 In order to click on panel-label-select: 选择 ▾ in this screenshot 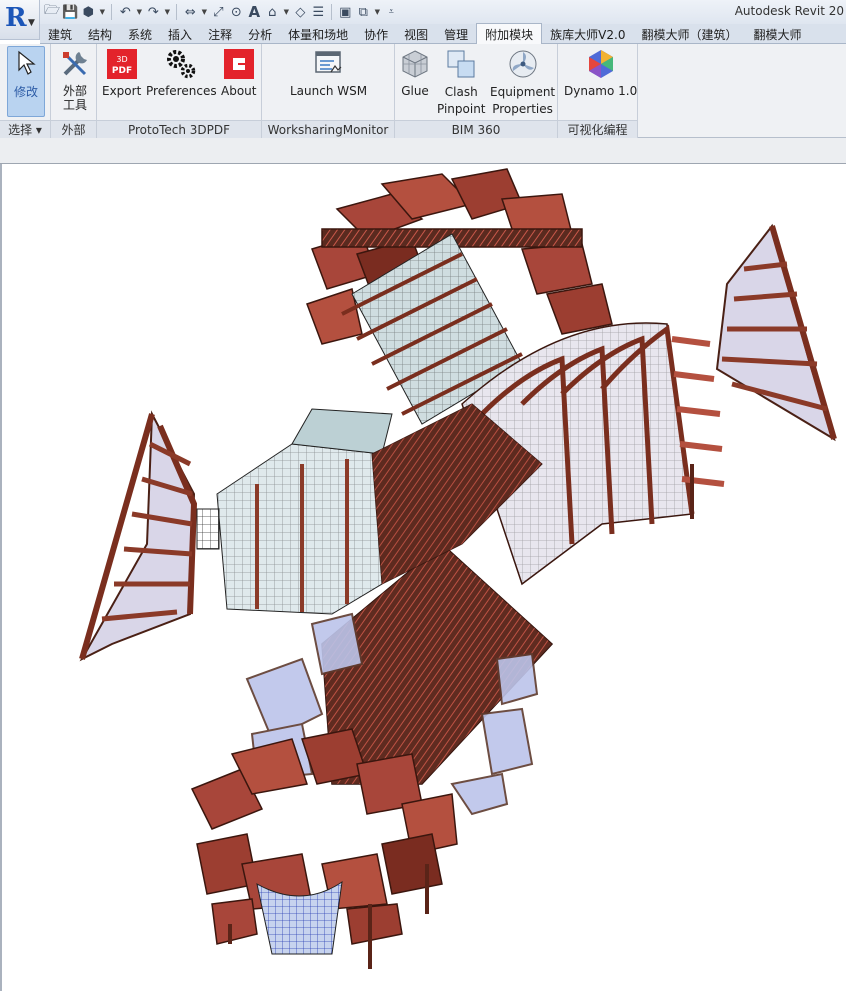, I will do `click(25, 129)`.